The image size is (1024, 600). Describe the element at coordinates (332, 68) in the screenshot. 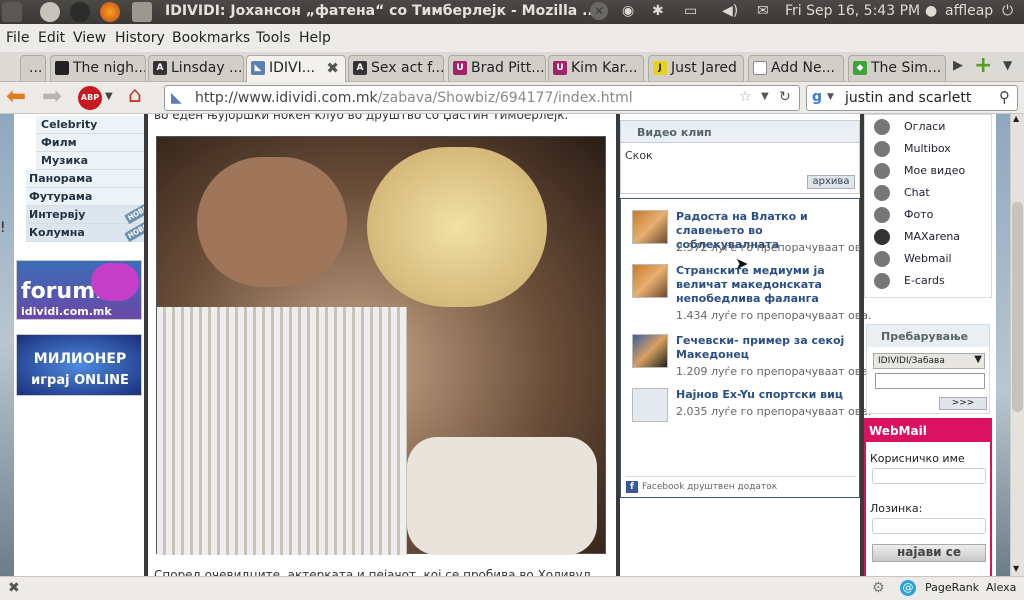

I see `tab-close-icon: ✖` at that location.